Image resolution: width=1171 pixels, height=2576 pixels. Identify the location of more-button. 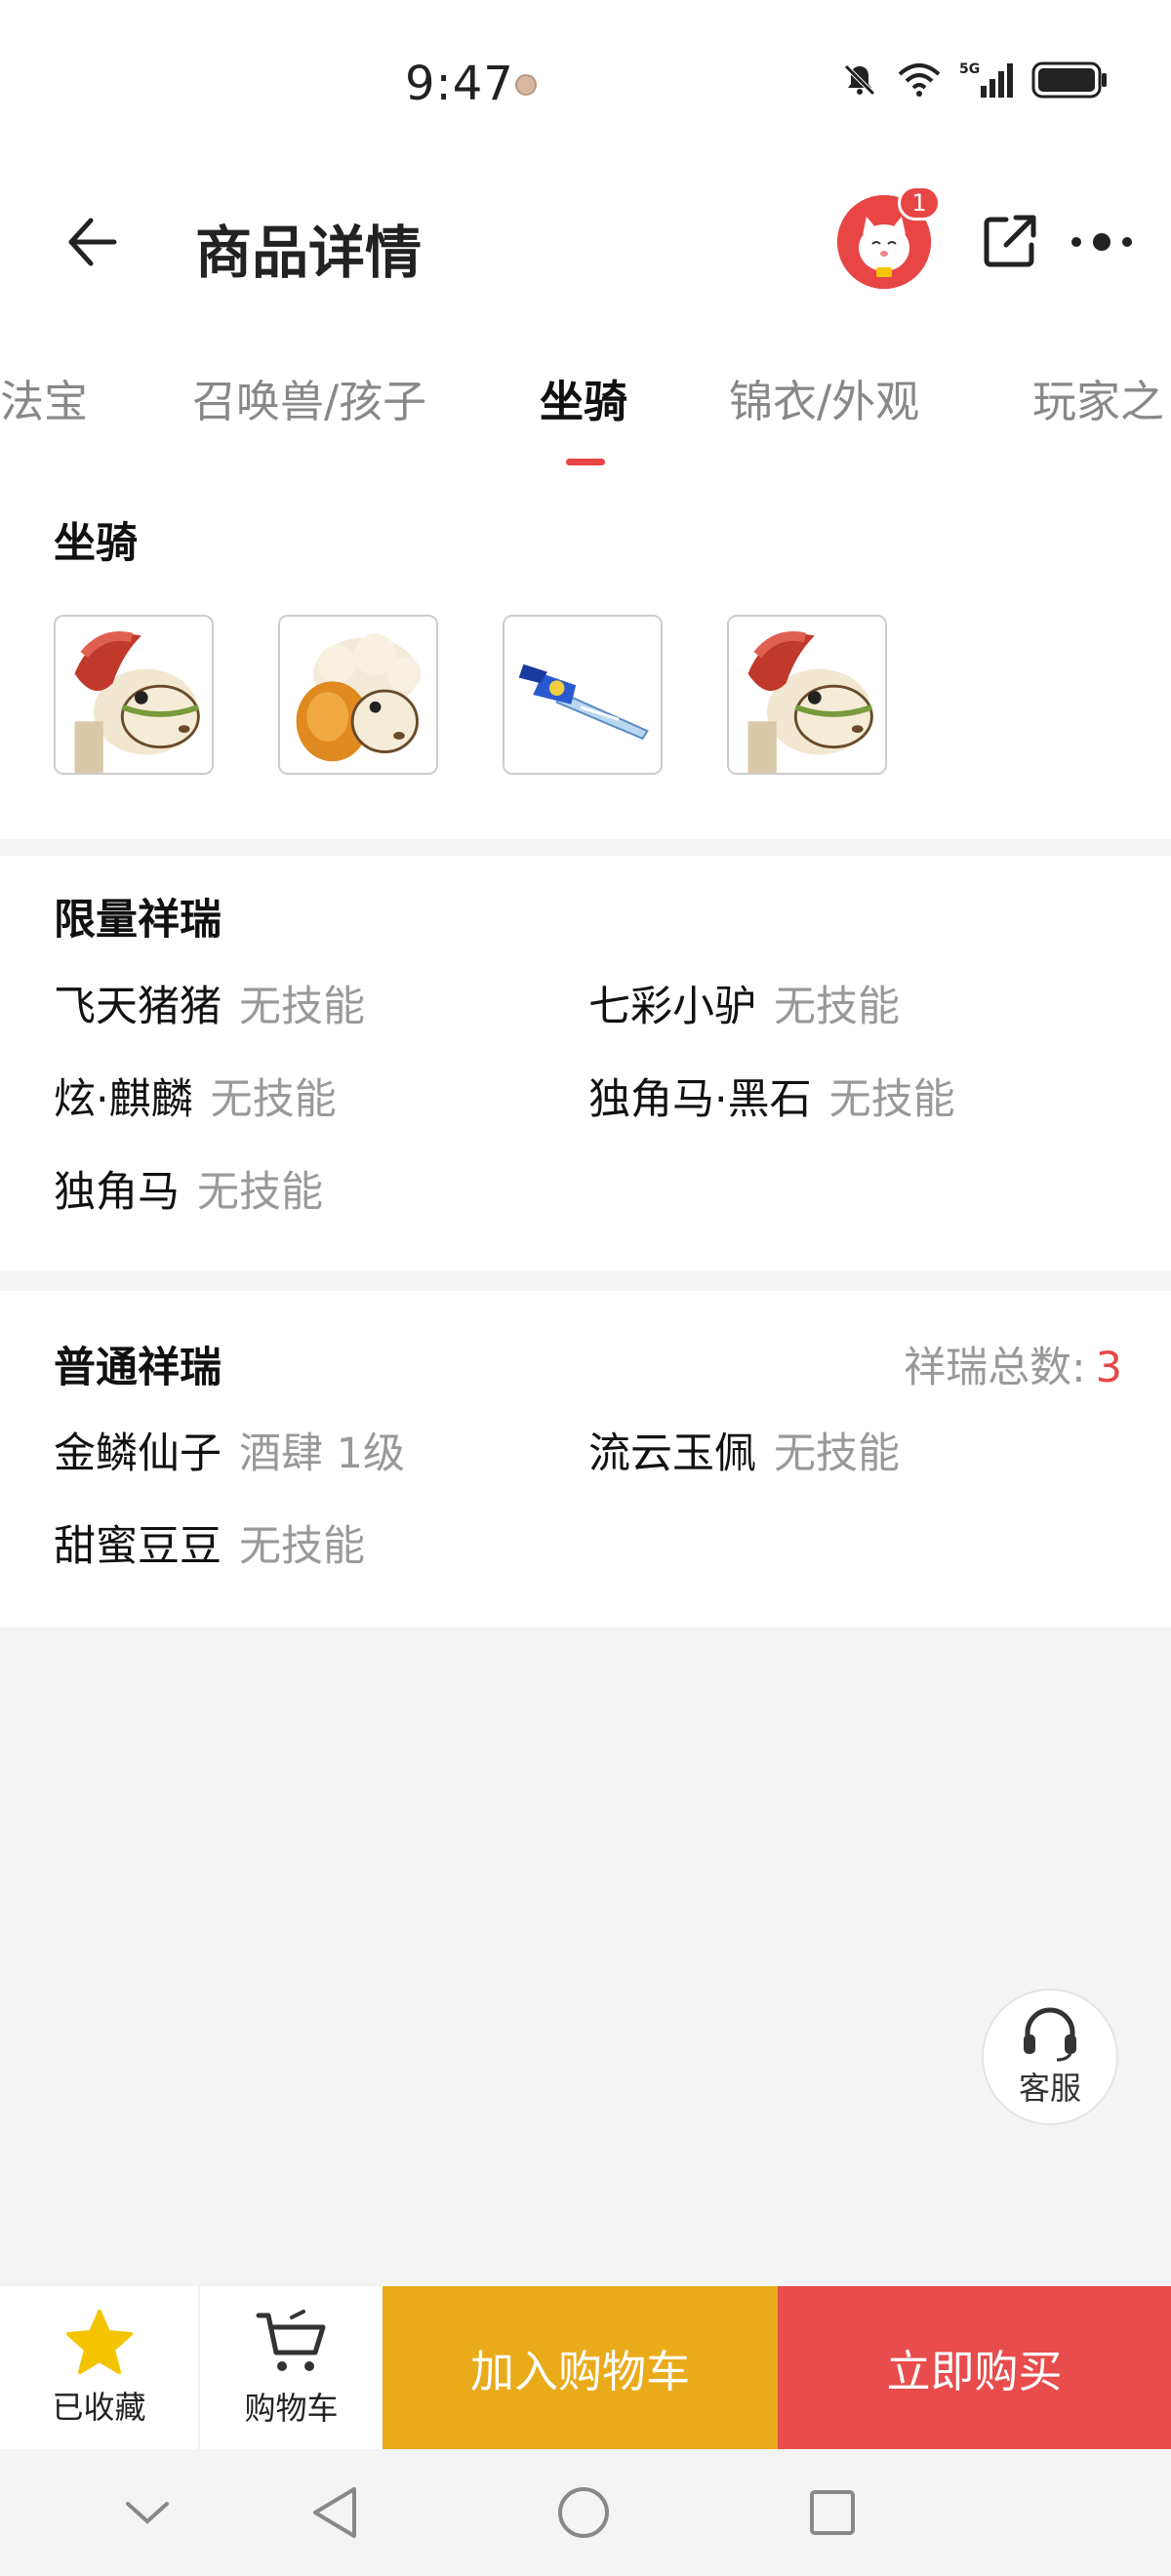
(1105, 242).